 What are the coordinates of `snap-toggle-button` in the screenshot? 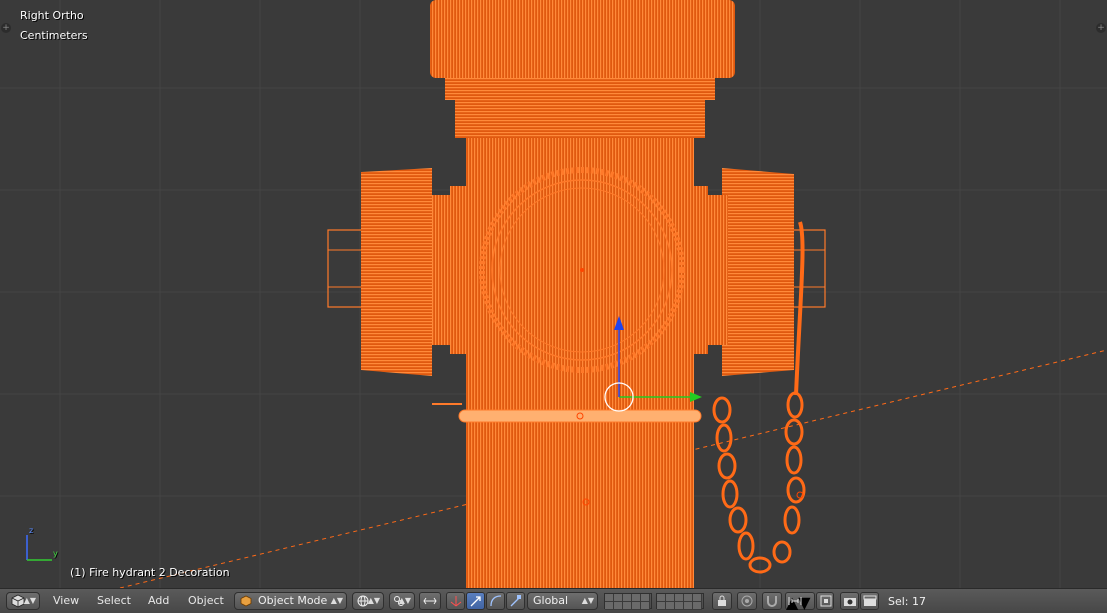 It's located at (772, 601).